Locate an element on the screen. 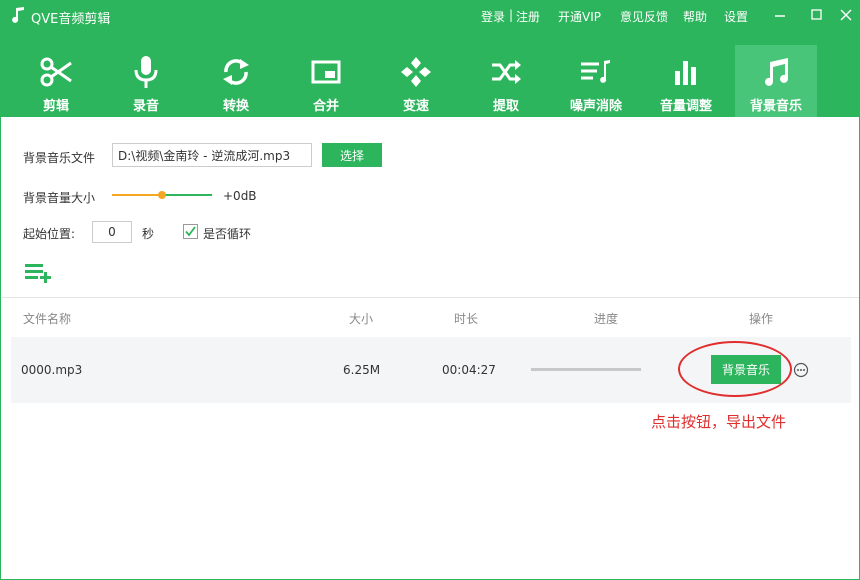 The image size is (860, 580). choose-file-button: 选择 is located at coordinates (352, 155).